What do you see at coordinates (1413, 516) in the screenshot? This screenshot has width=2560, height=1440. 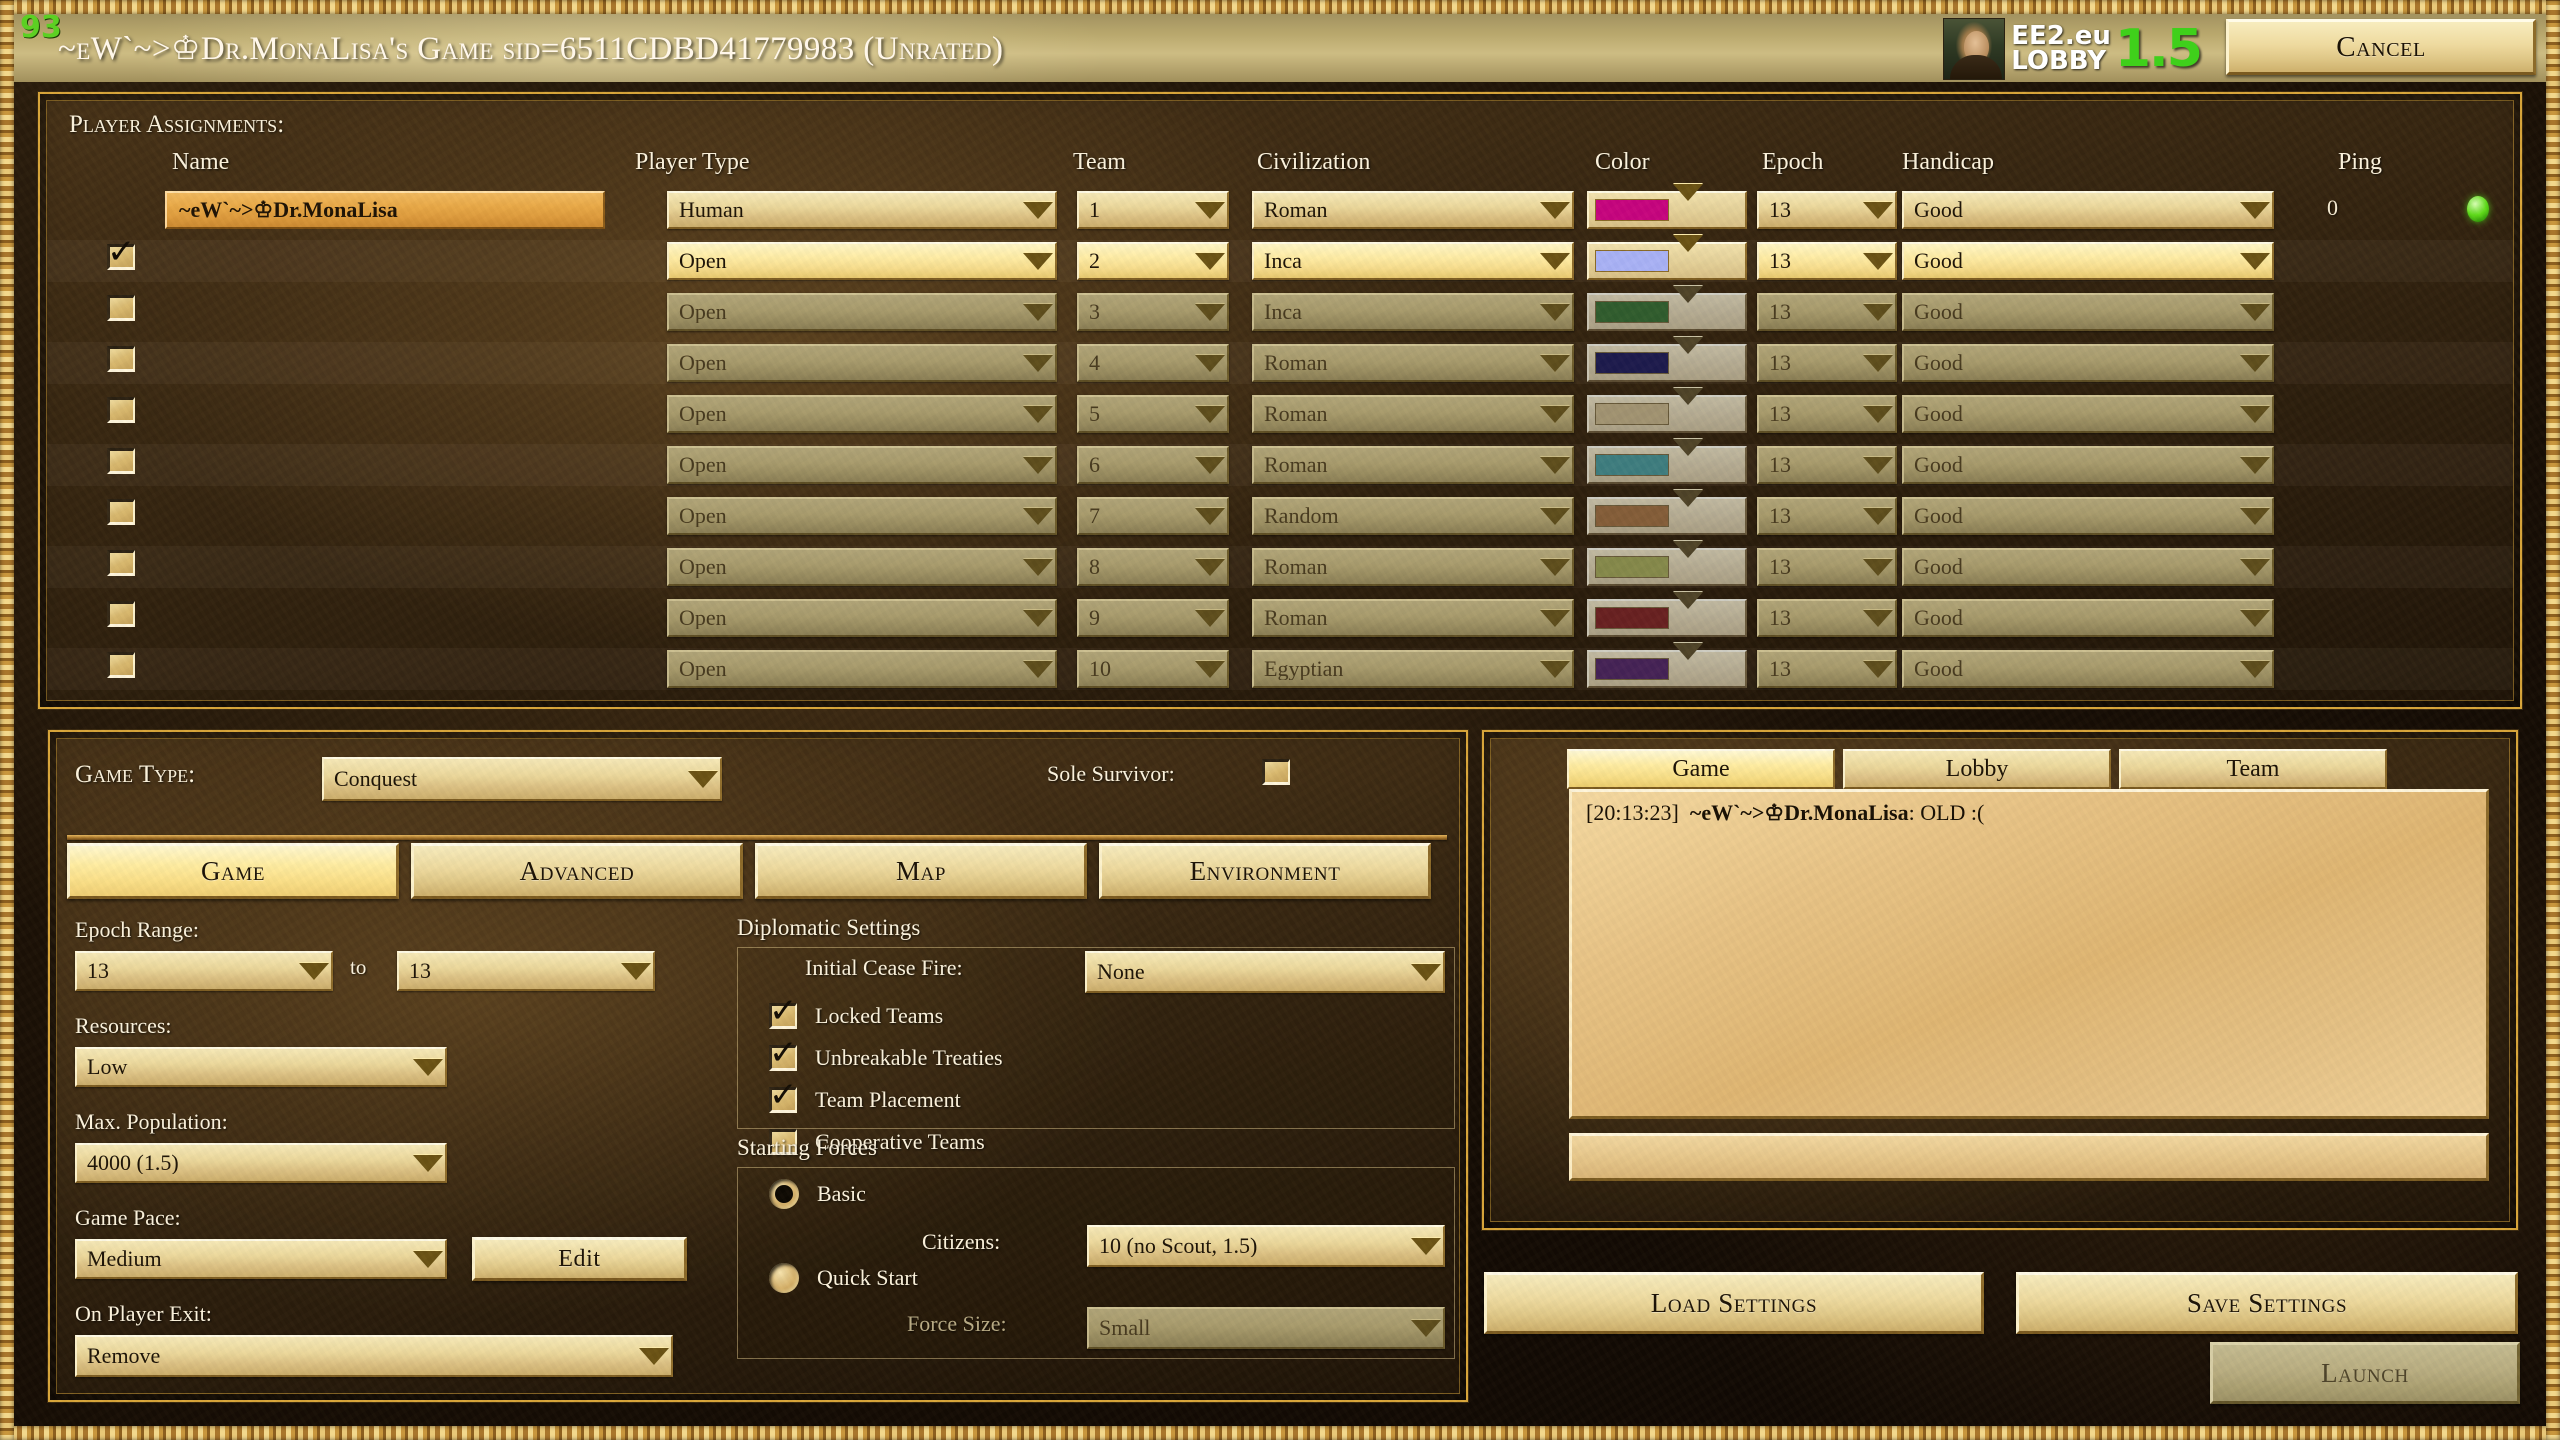 I see `civilization-select: Random` at bounding box center [1413, 516].